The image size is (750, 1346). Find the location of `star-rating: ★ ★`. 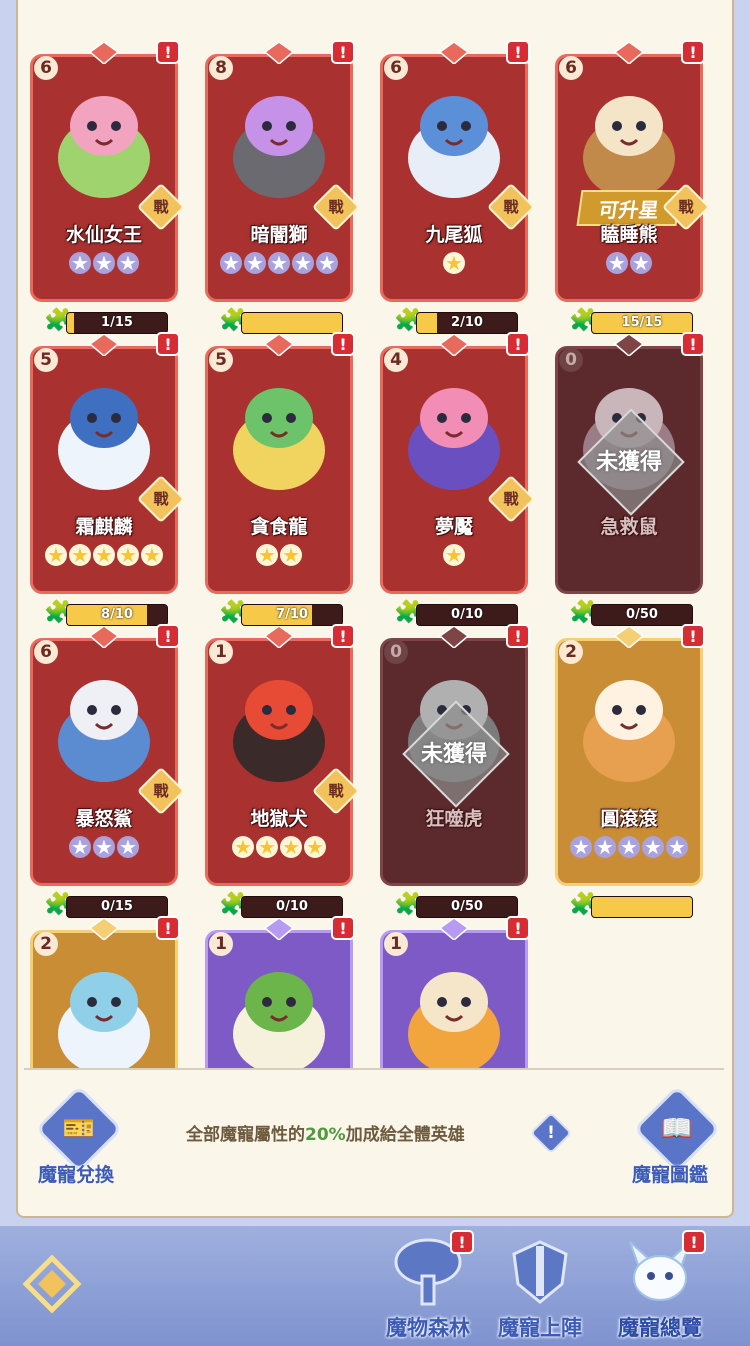

star-rating: ★ ★ is located at coordinates (279, 555).